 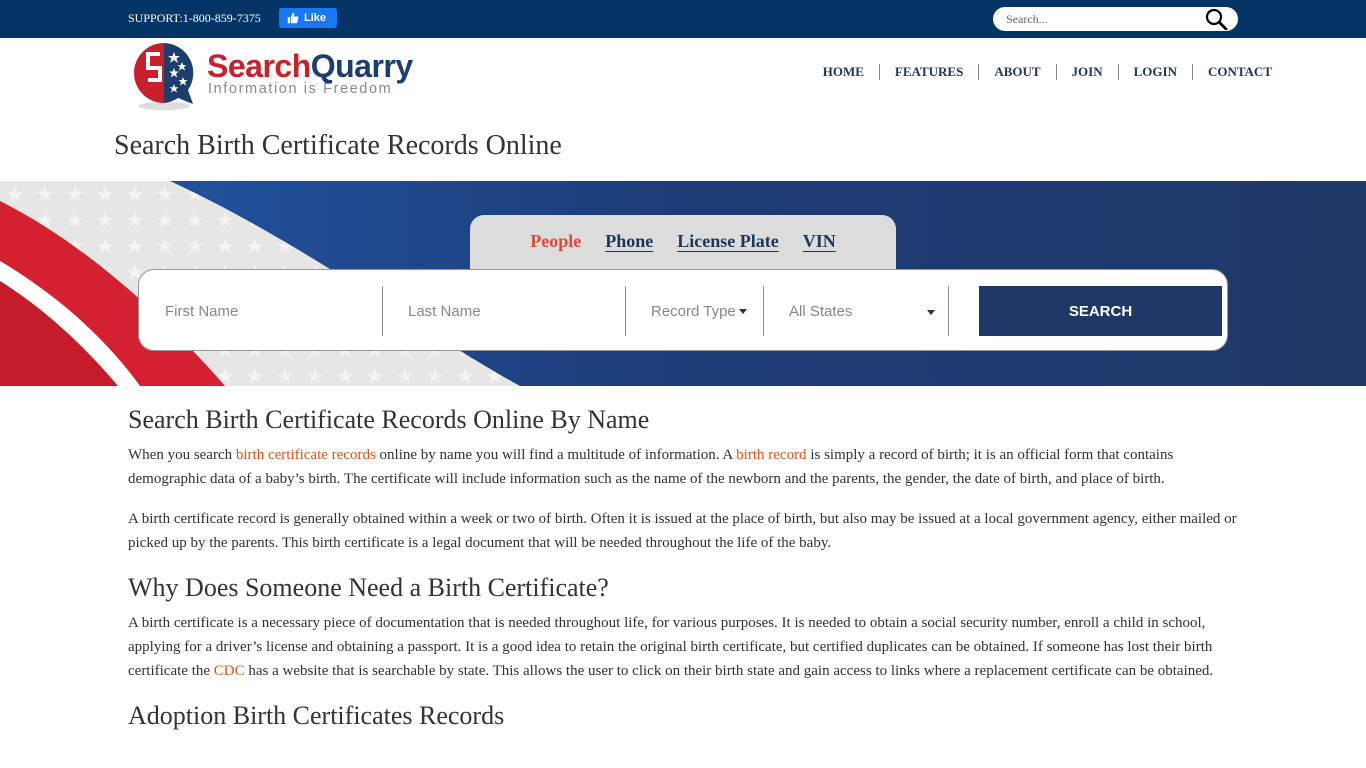 I want to click on first-name-input, so click(x=272, y=311).